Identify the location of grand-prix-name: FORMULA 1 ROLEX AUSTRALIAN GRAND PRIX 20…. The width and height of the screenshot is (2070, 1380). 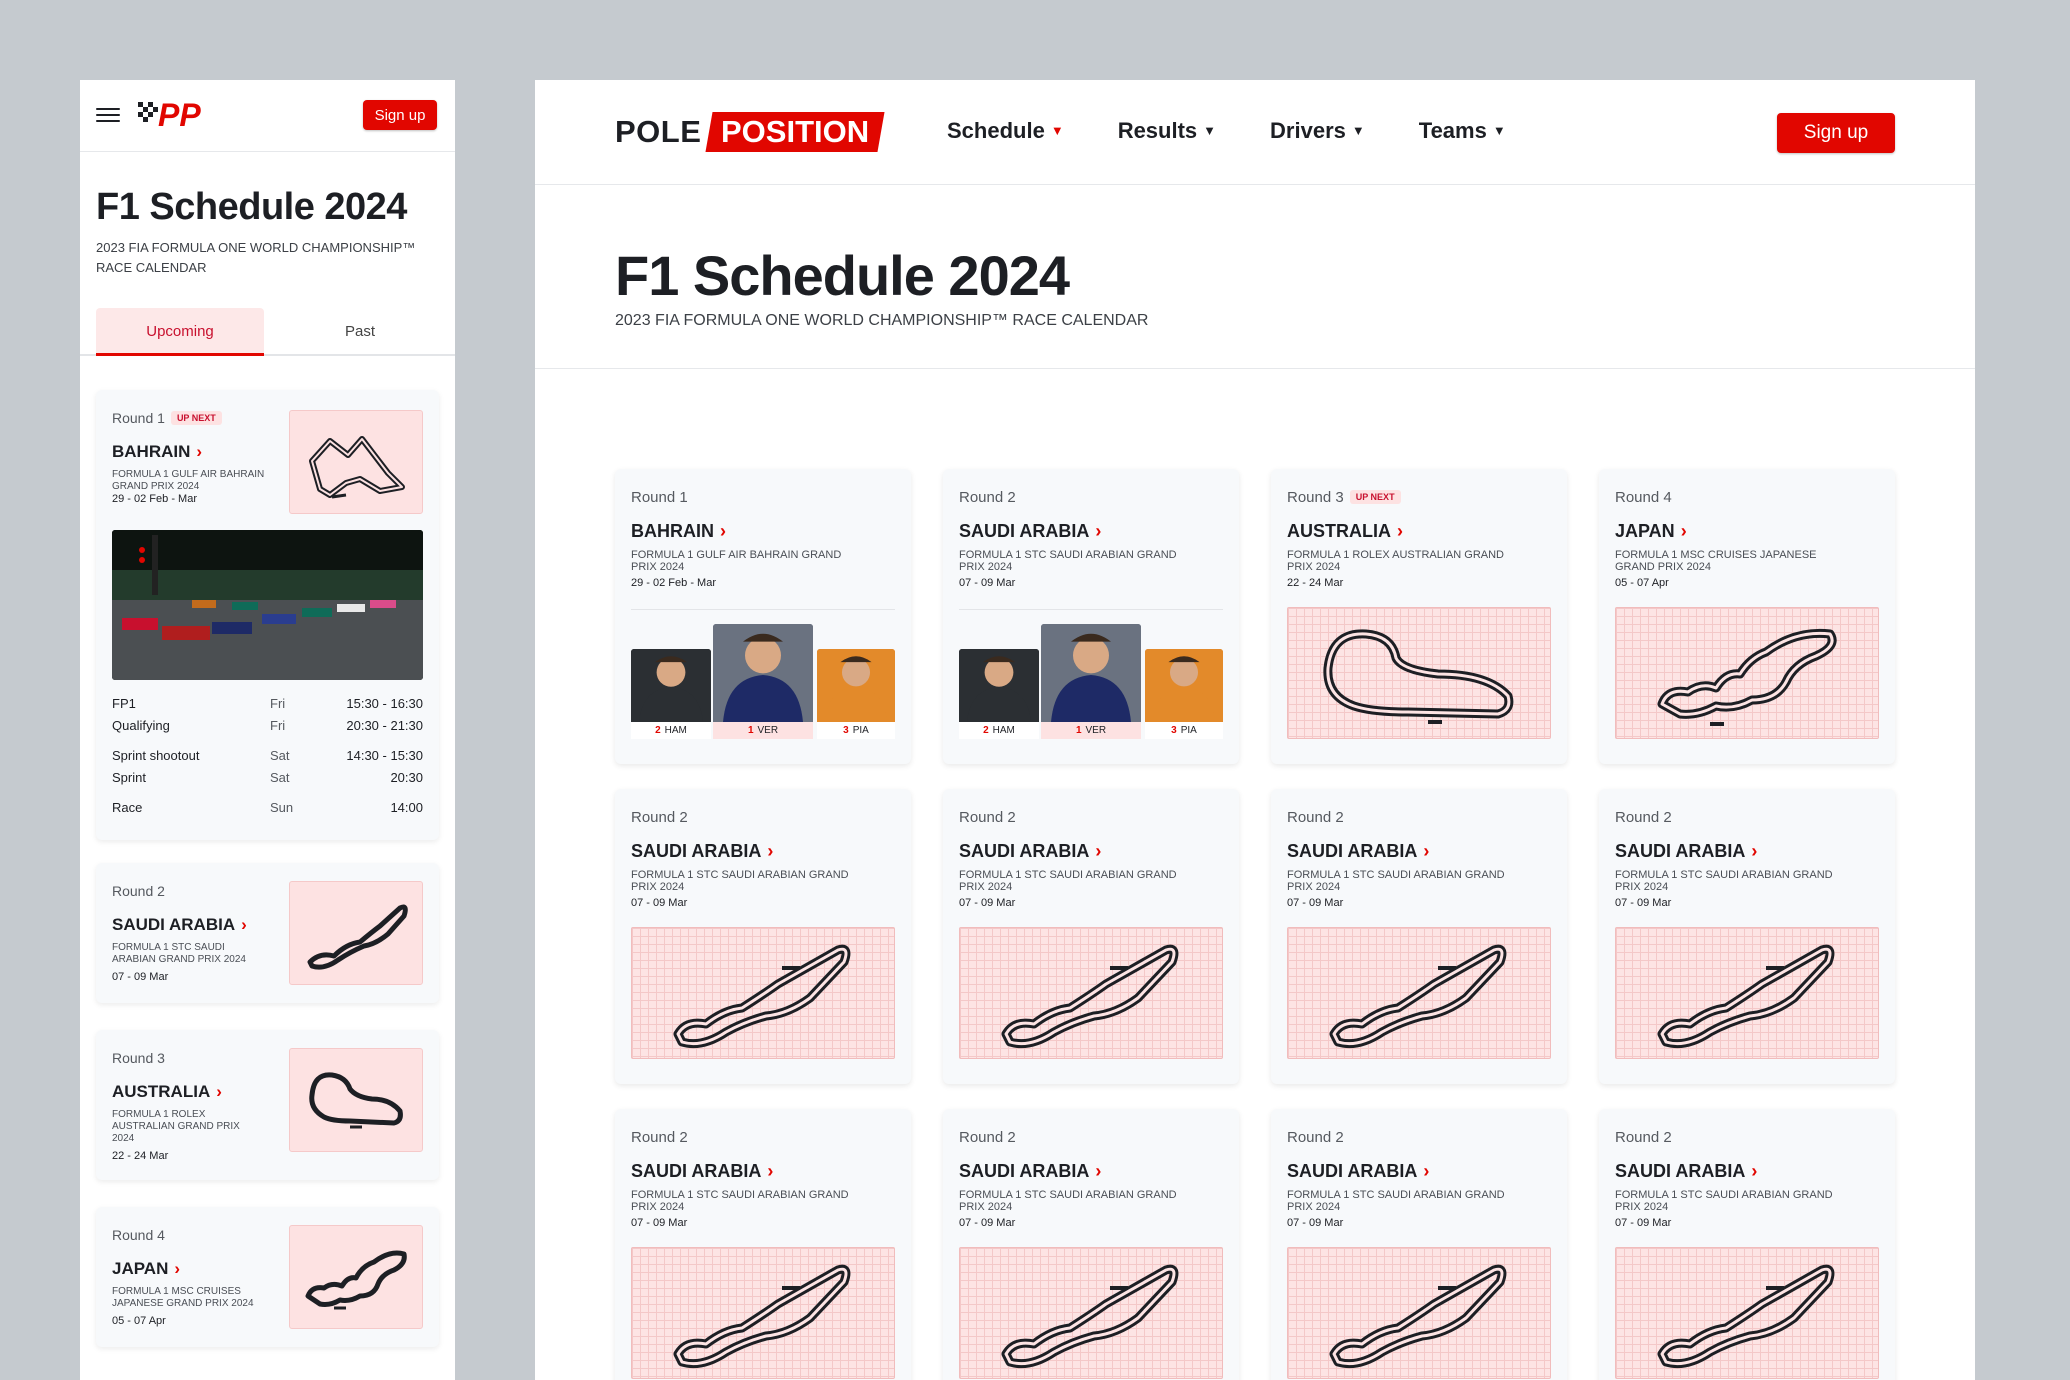
(1395, 561).